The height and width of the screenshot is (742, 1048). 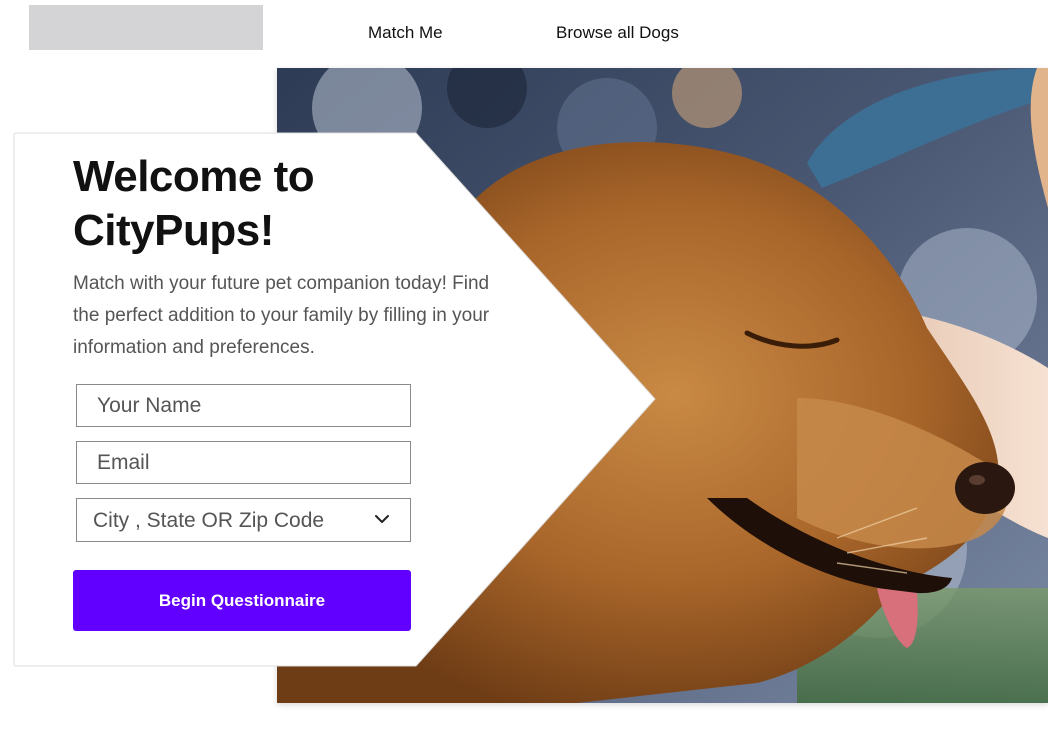 I want to click on begin-questionnaire-button: Begin Questionnaire, so click(x=242, y=600).